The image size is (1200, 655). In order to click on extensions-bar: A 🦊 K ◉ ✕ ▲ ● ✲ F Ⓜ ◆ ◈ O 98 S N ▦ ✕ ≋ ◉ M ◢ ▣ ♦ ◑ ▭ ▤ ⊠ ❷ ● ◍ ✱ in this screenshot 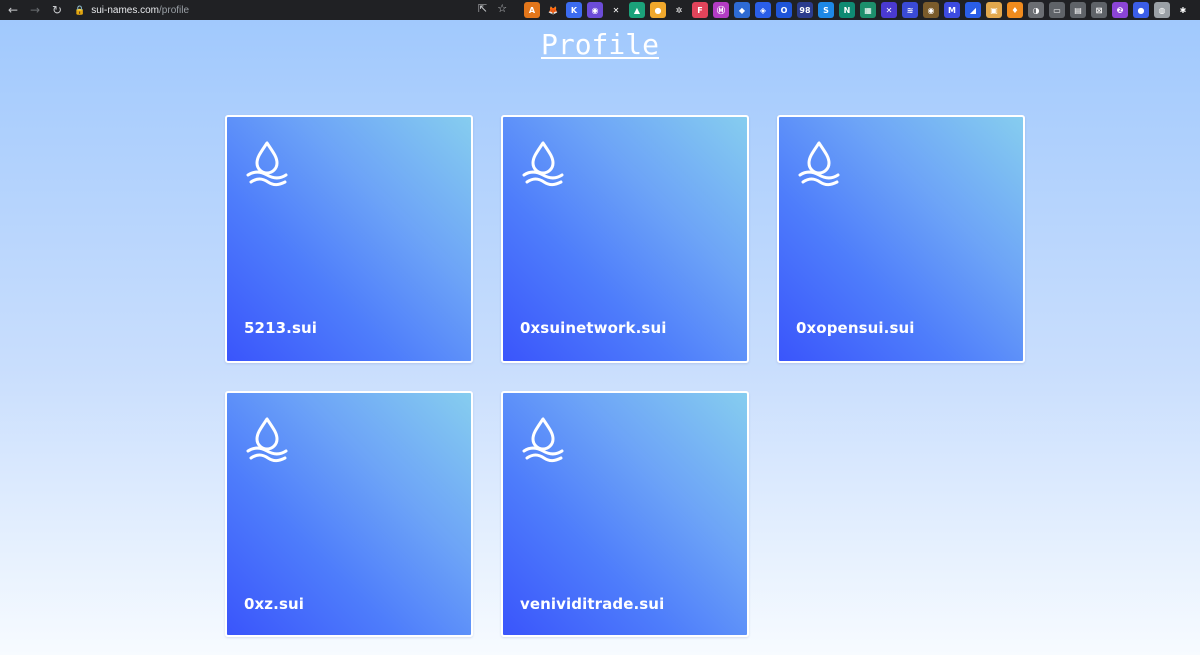, I will do `click(857, 10)`.